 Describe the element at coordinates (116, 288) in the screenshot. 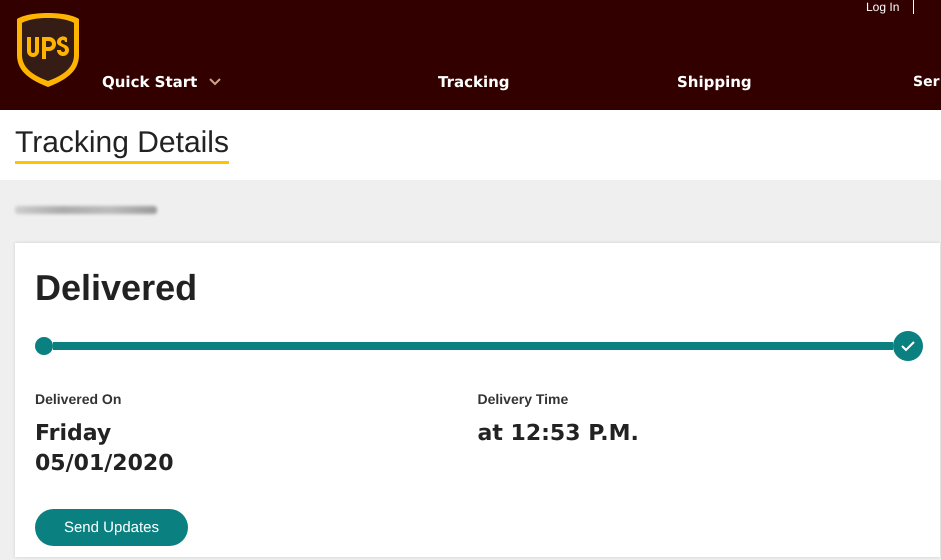

I see `status-heading: Delivered` at that location.